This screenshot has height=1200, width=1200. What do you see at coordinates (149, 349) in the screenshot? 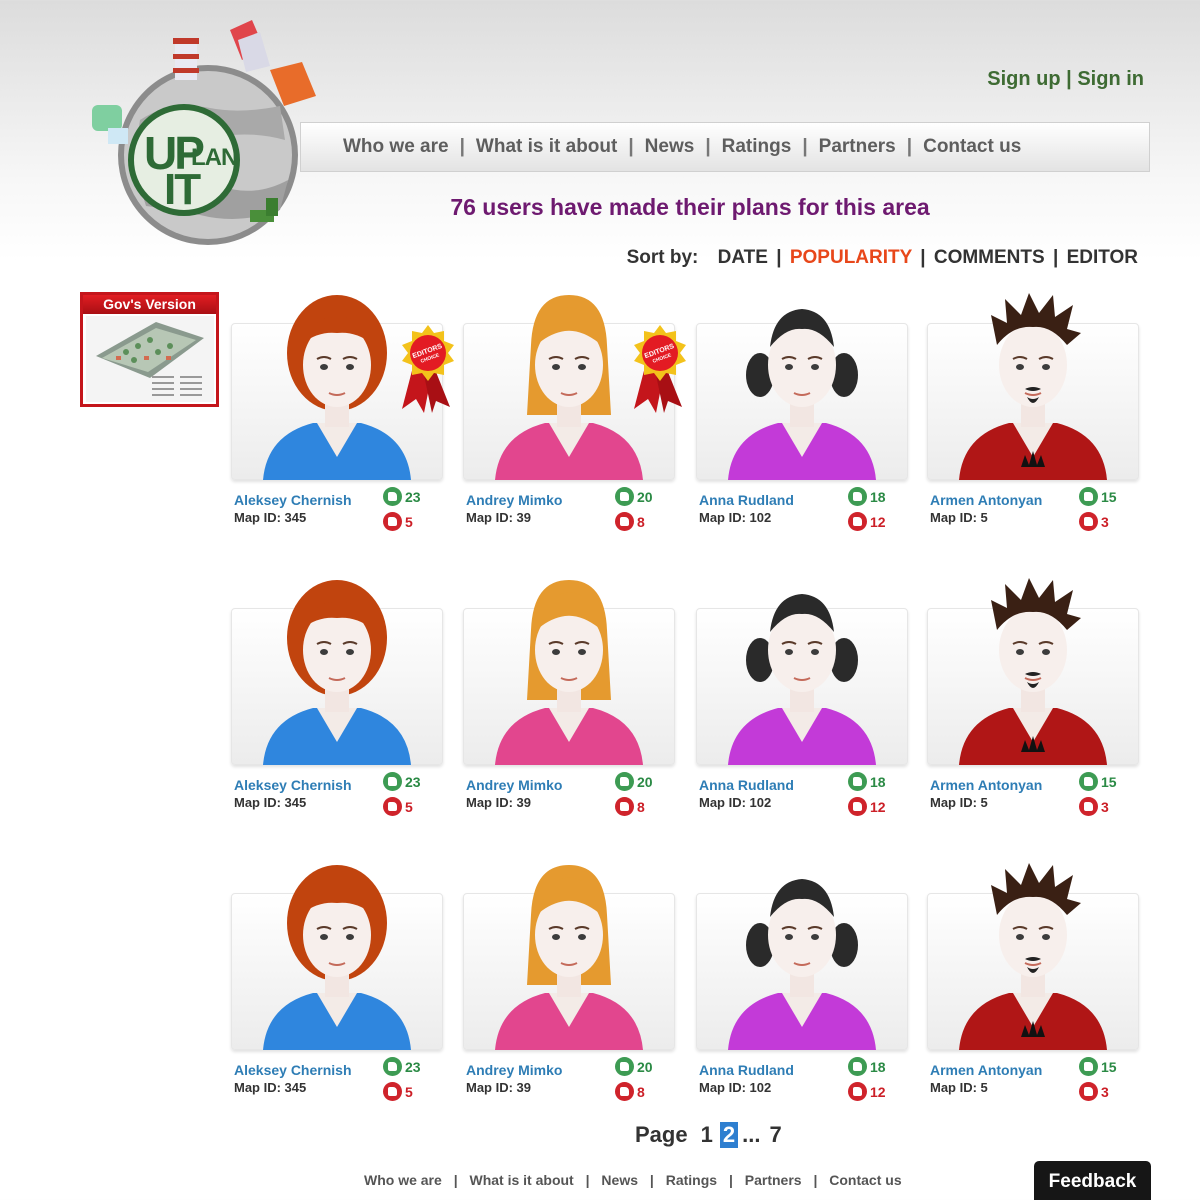
I see `gov-version-panel: Gov's Version` at bounding box center [149, 349].